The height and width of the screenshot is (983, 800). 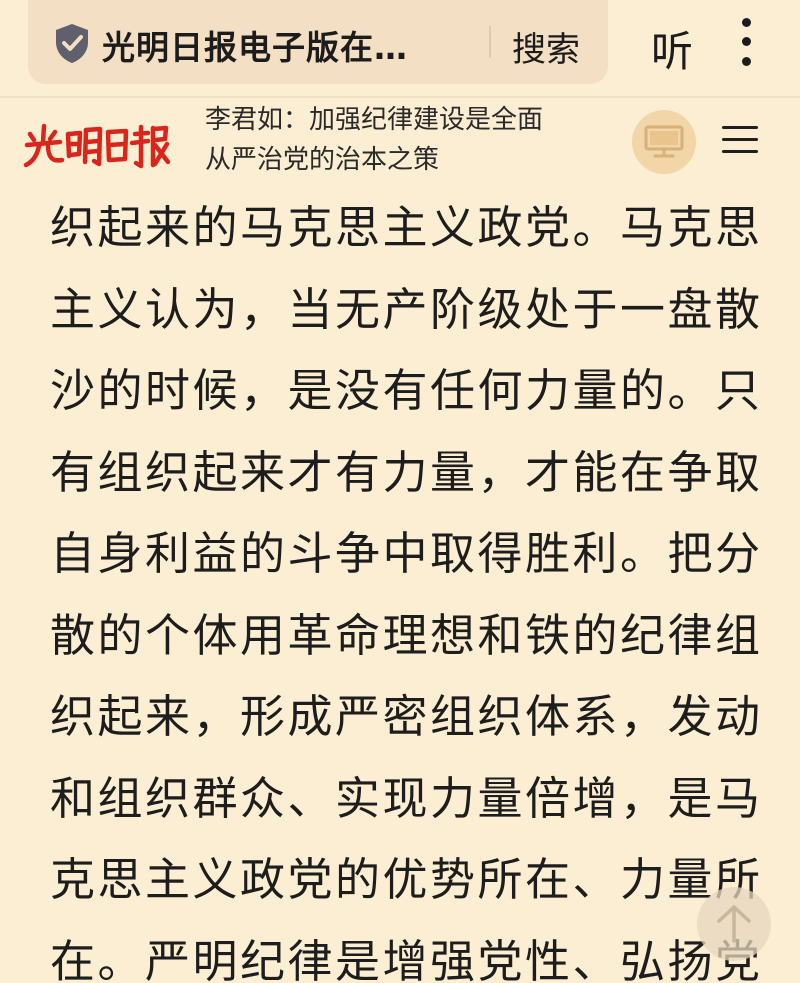 What do you see at coordinates (406, 879) in the screenshot?
I see `article-line: 克思主义政党的优势所在、力量所` at bounding box center [406, 879].